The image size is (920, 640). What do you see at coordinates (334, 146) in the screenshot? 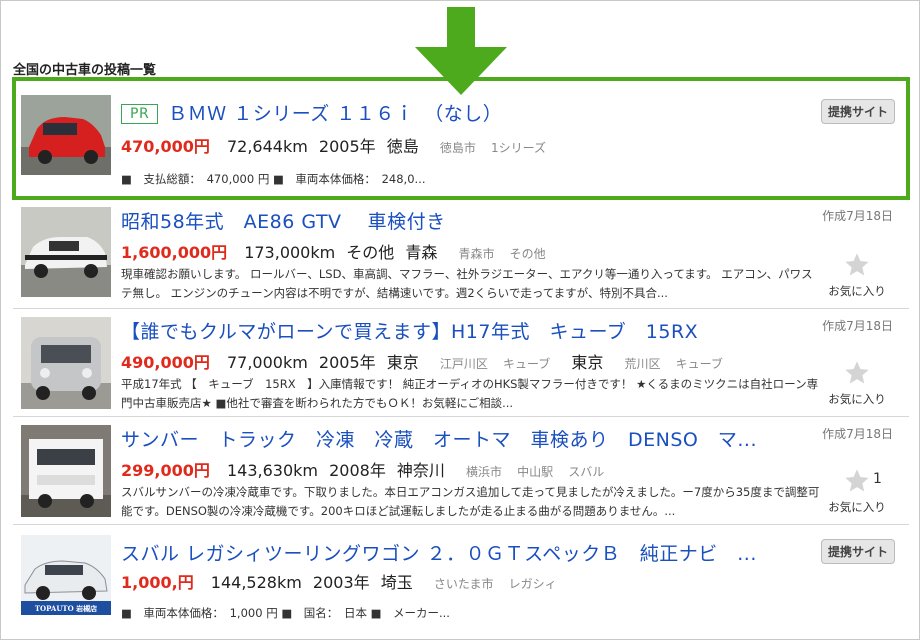
I see `listing-summary: 470,000円 72,644km 2005年 徳島 徳島市 1シリーズ` at bounding box center [334, 146].